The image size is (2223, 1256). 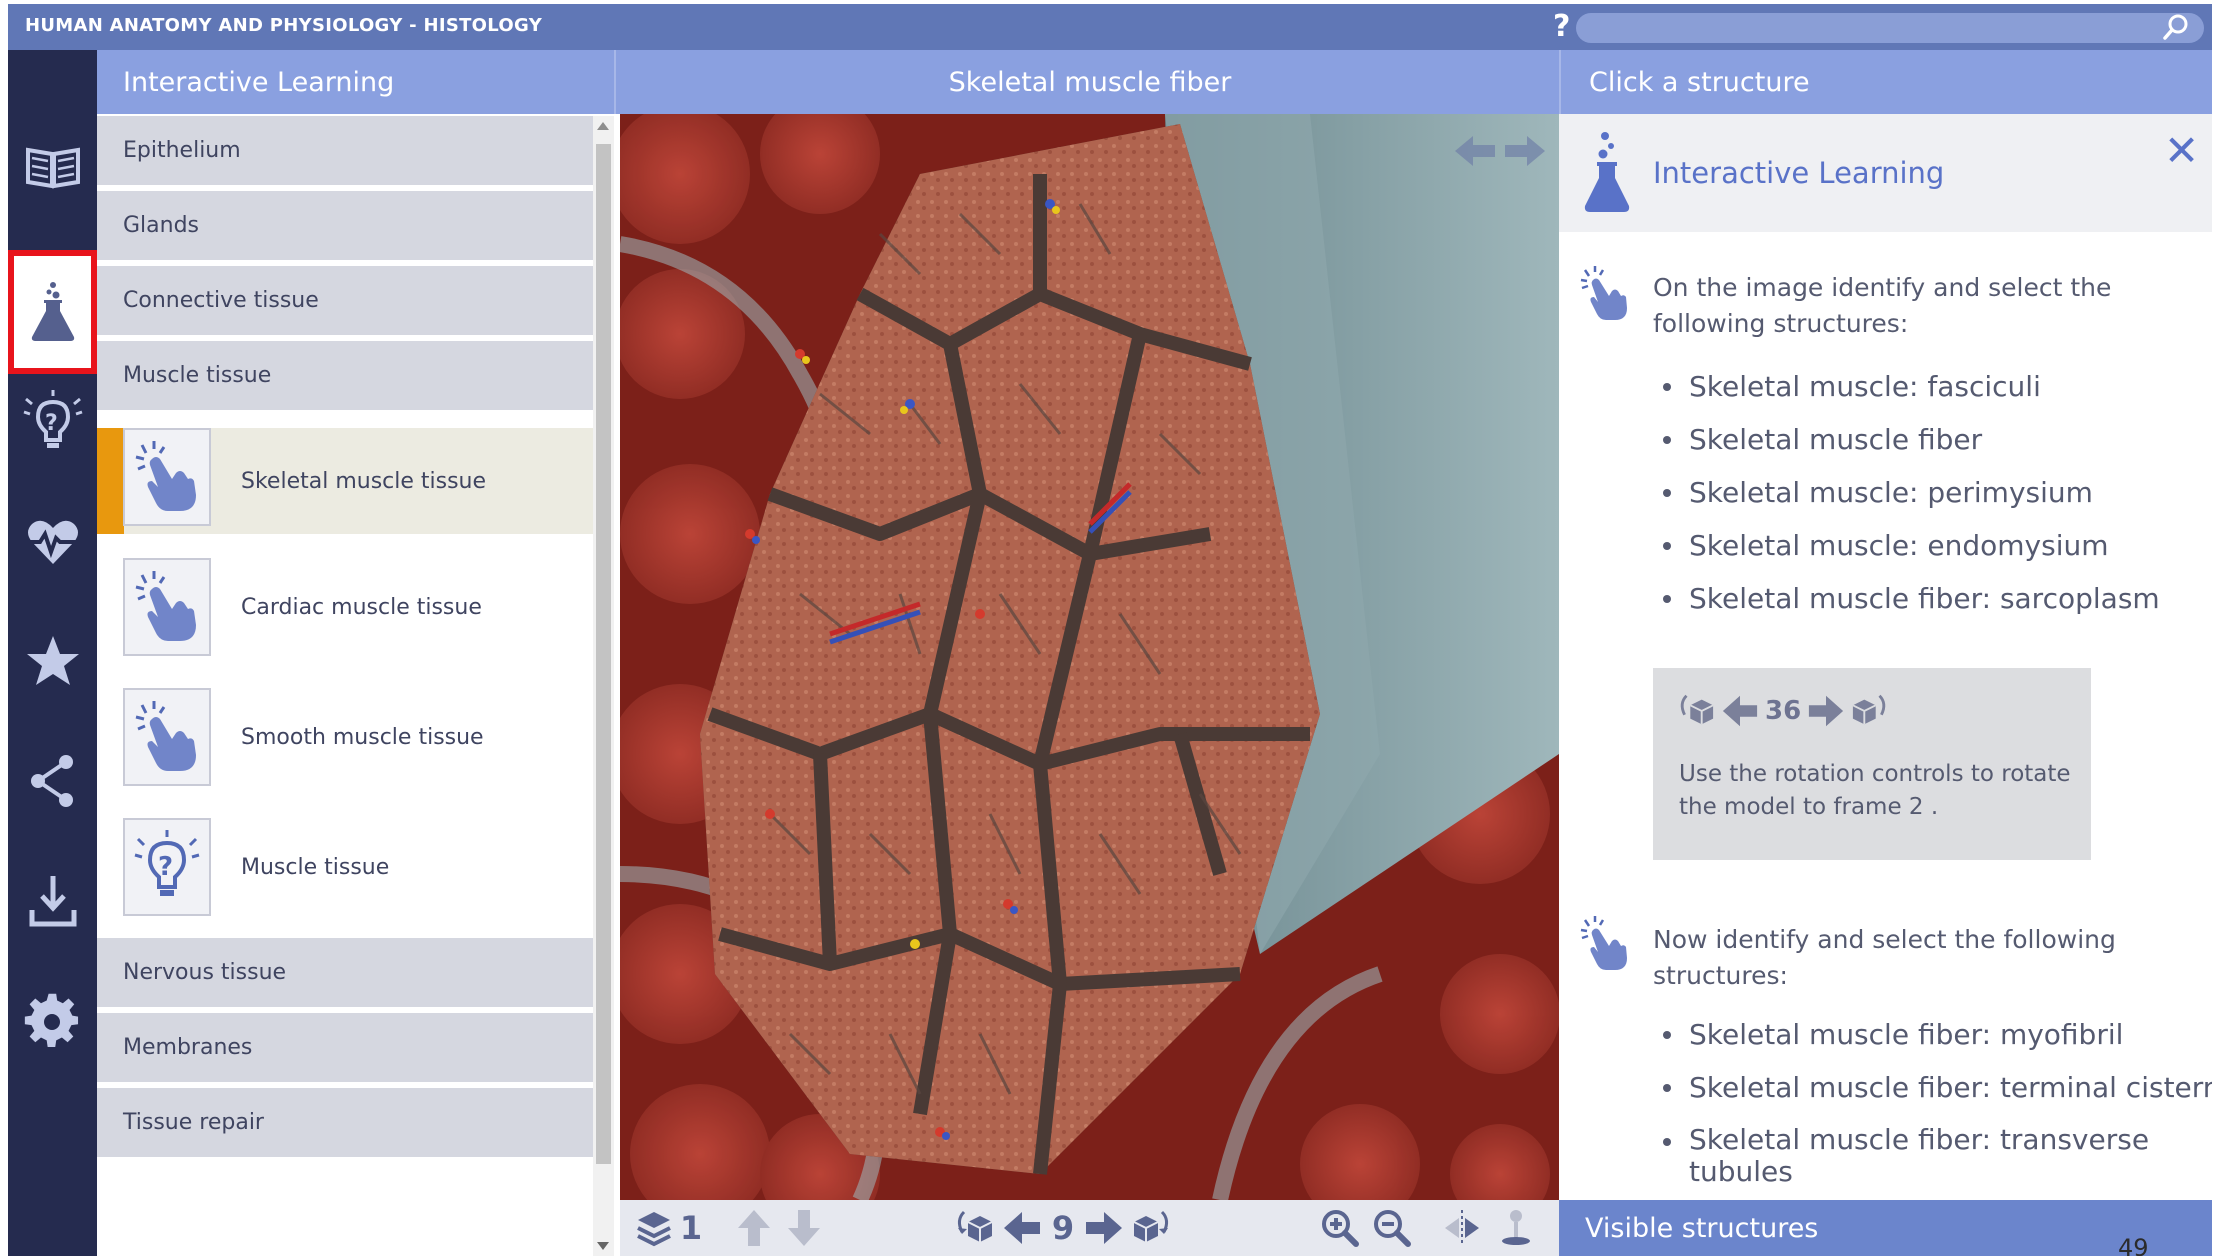 I want to click on rail-settings, so click(x=52, y=1021).